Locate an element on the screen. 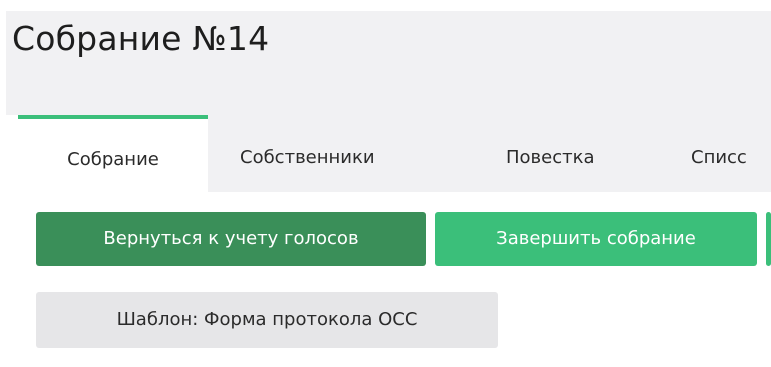 The width and height of the screenshot is (771, 367). tab-owners: Собственники is located at coordinates (307, 153).